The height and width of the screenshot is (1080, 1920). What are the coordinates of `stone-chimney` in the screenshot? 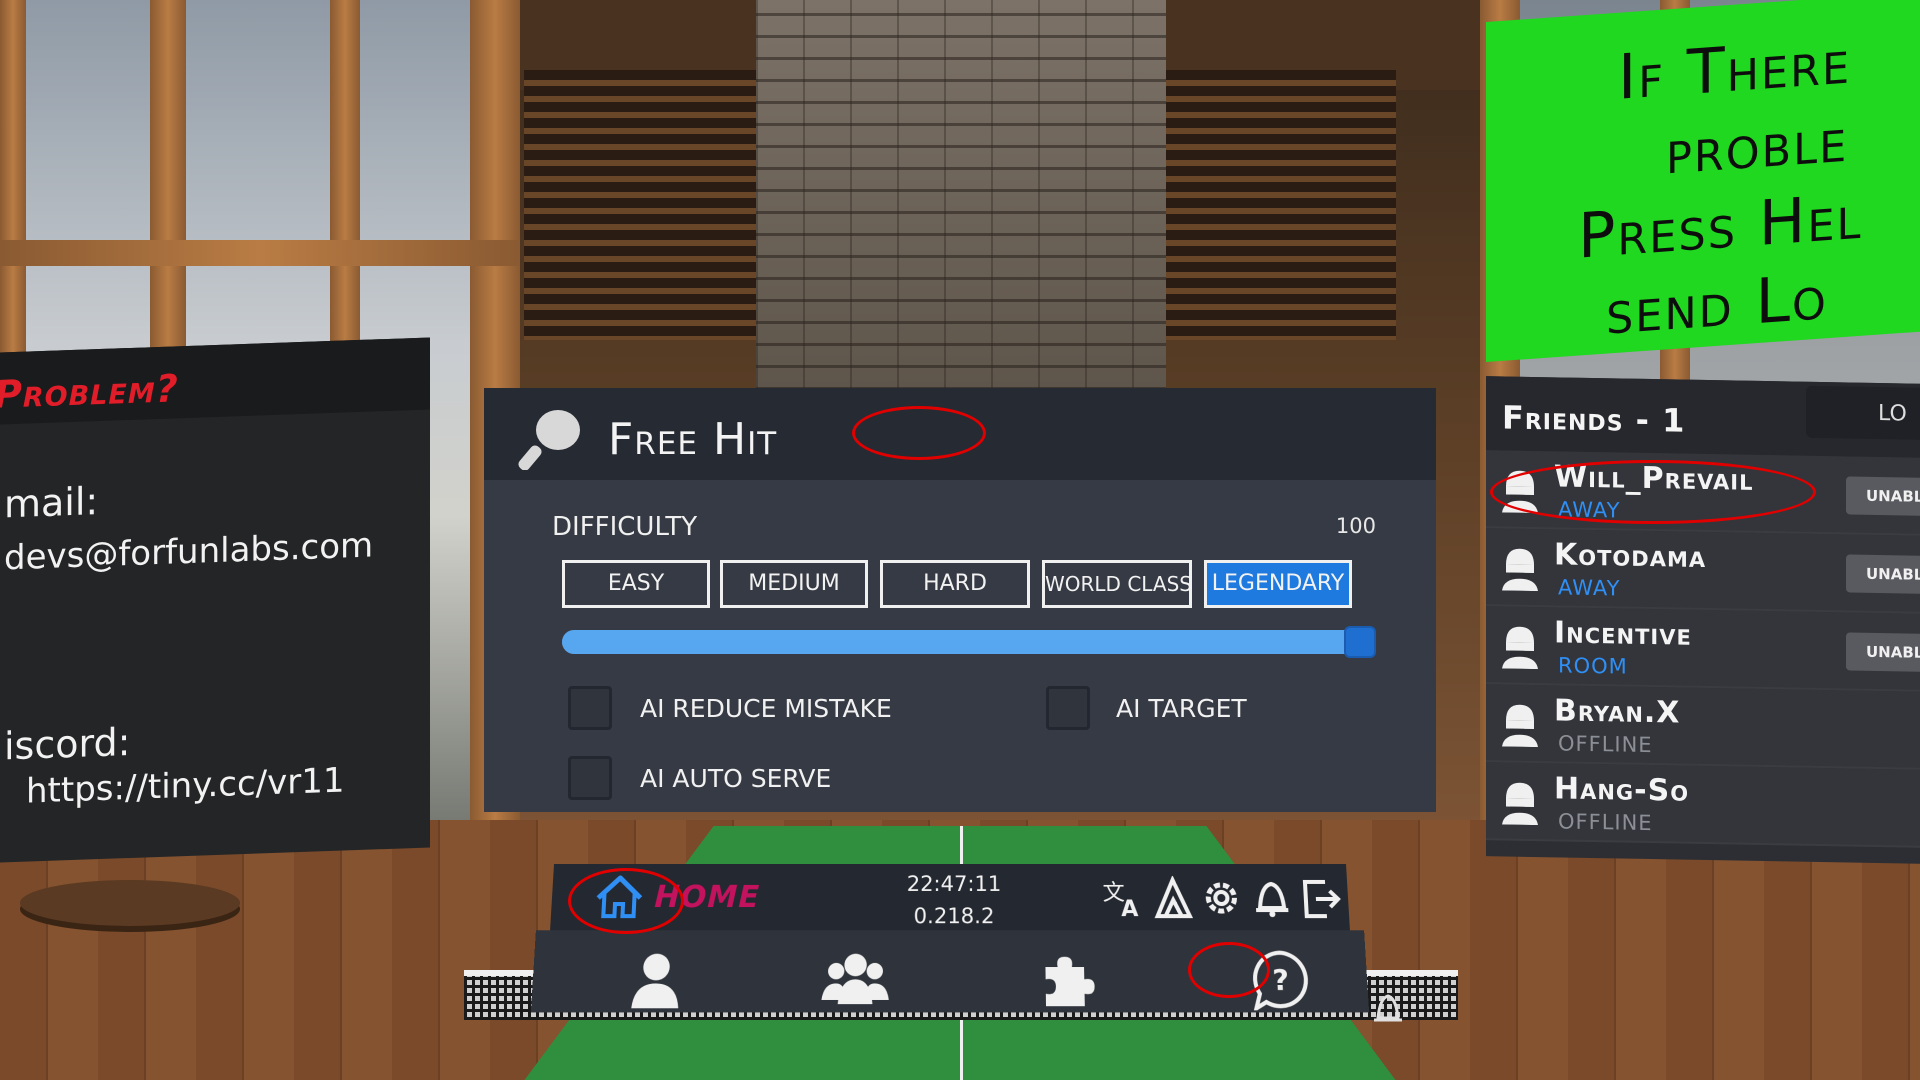 It's located at (961, 195).